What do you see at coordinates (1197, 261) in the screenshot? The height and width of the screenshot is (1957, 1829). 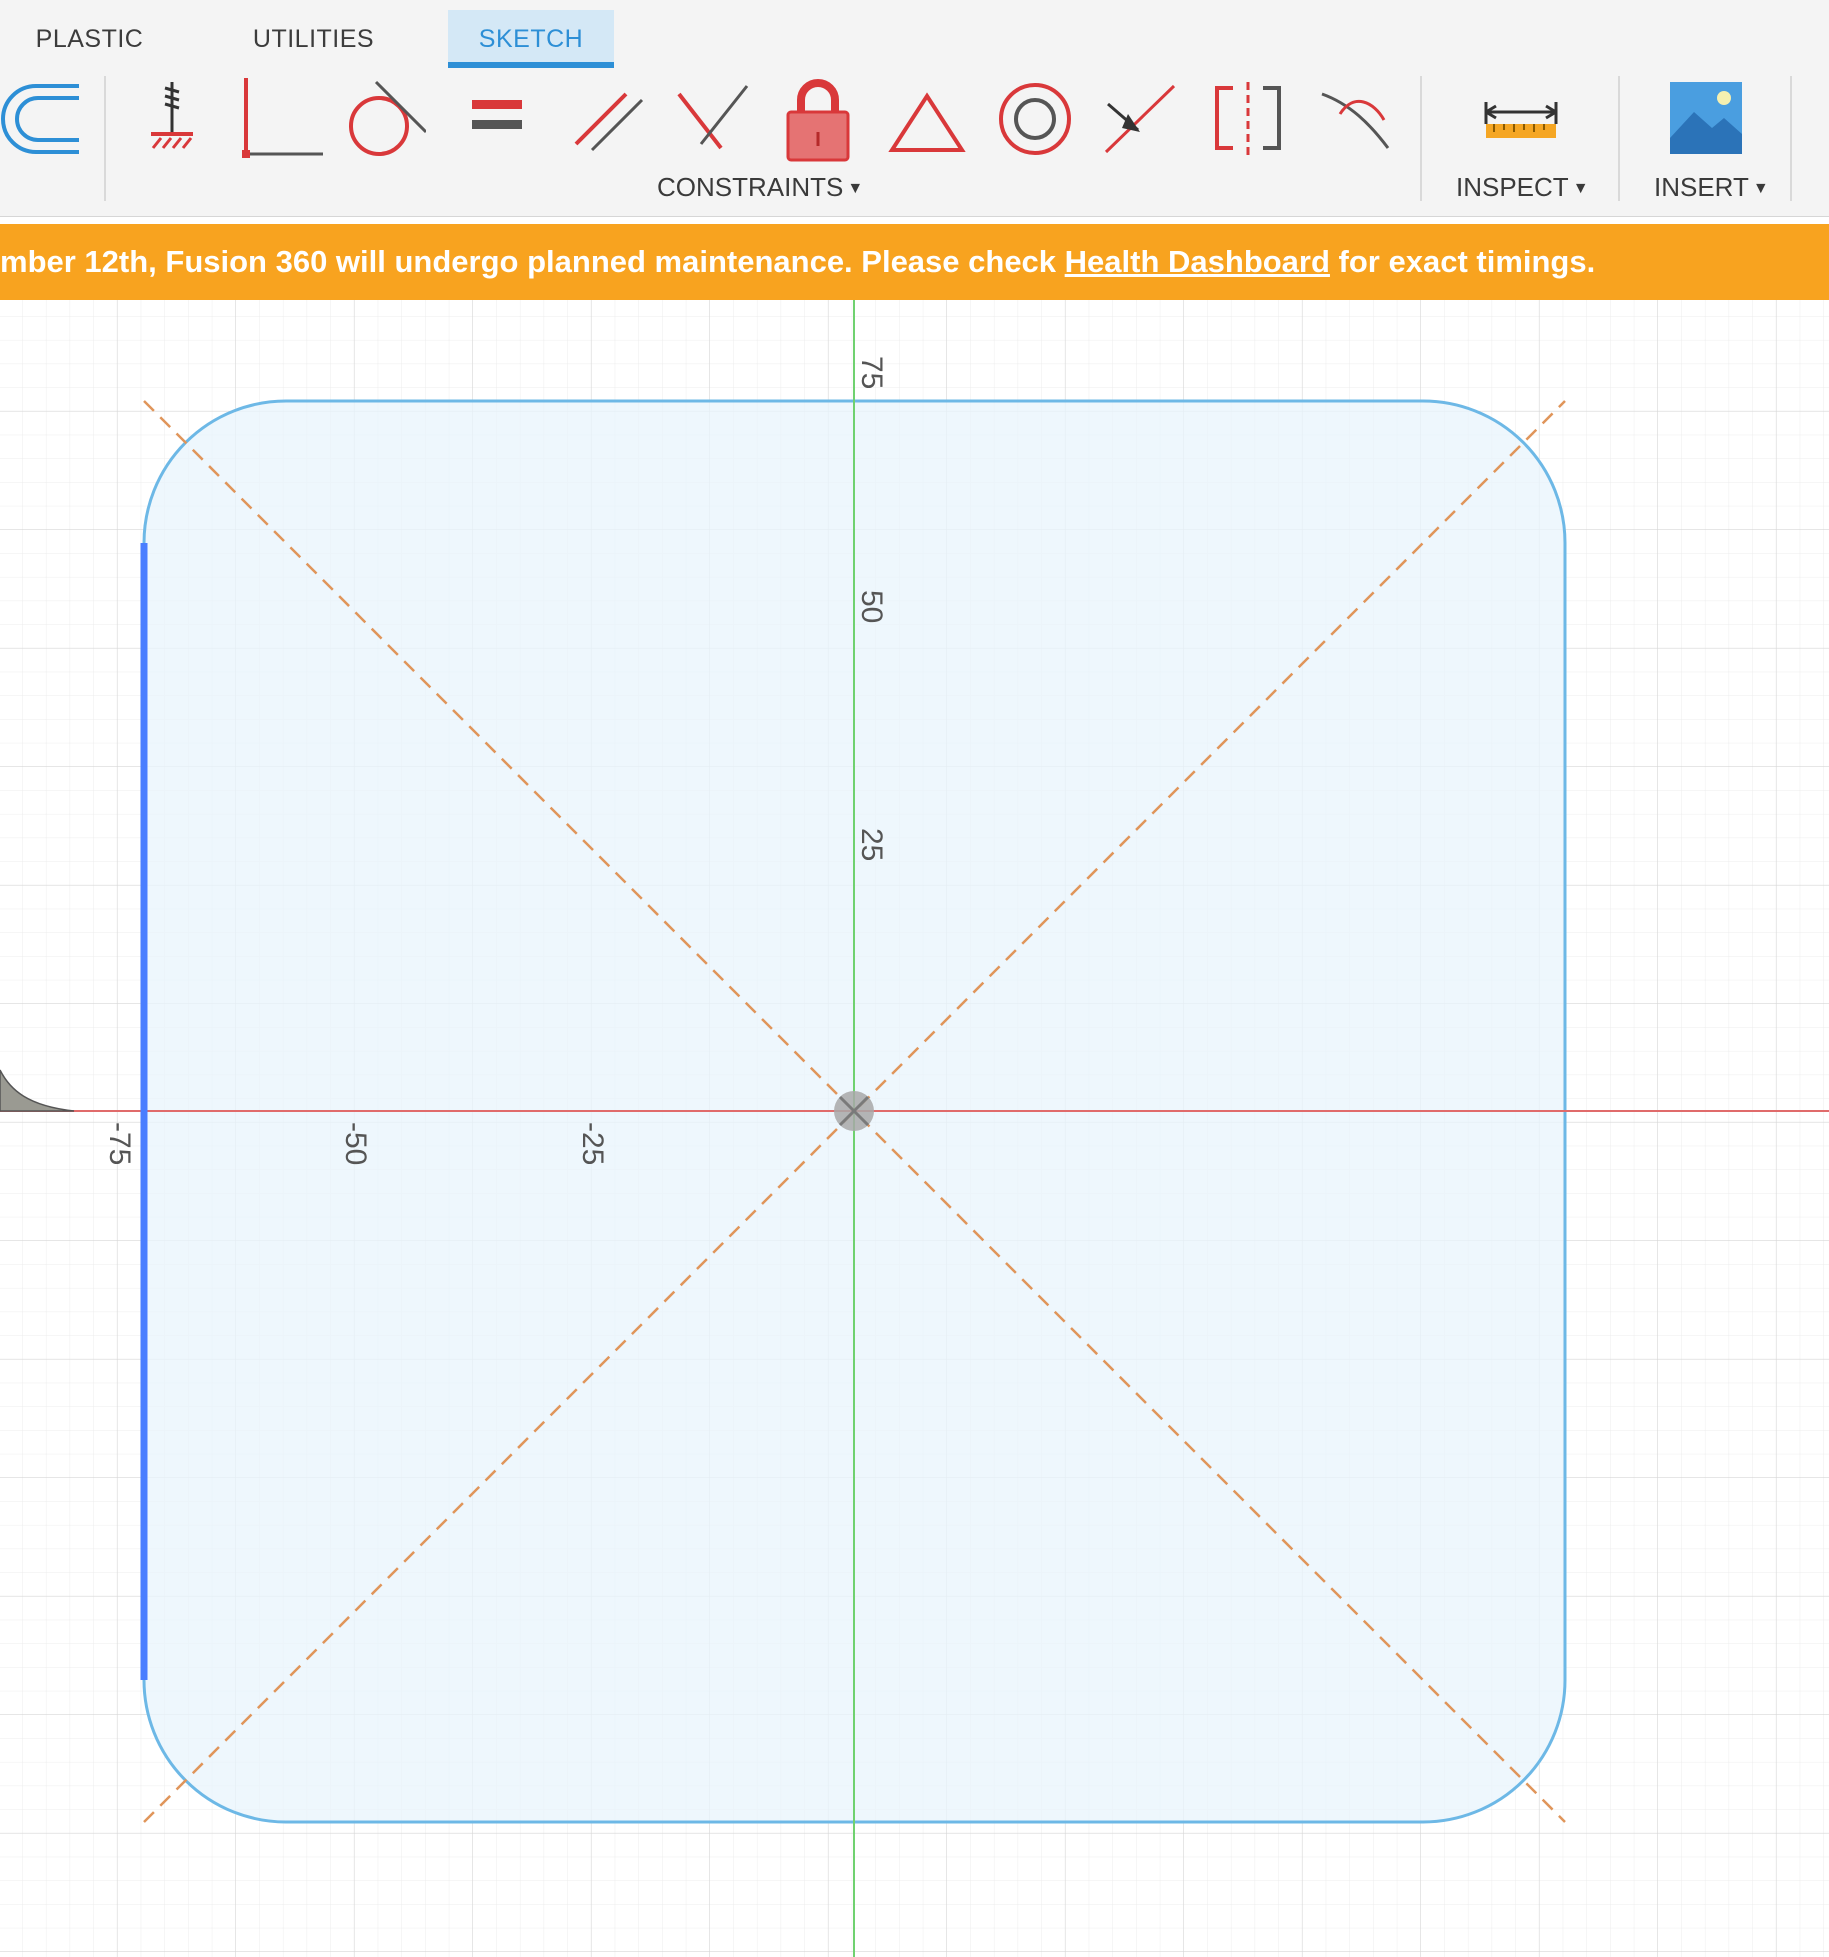 I see `health-dashboard-link: Health Dashboard` at bounding box center [1197, 261].